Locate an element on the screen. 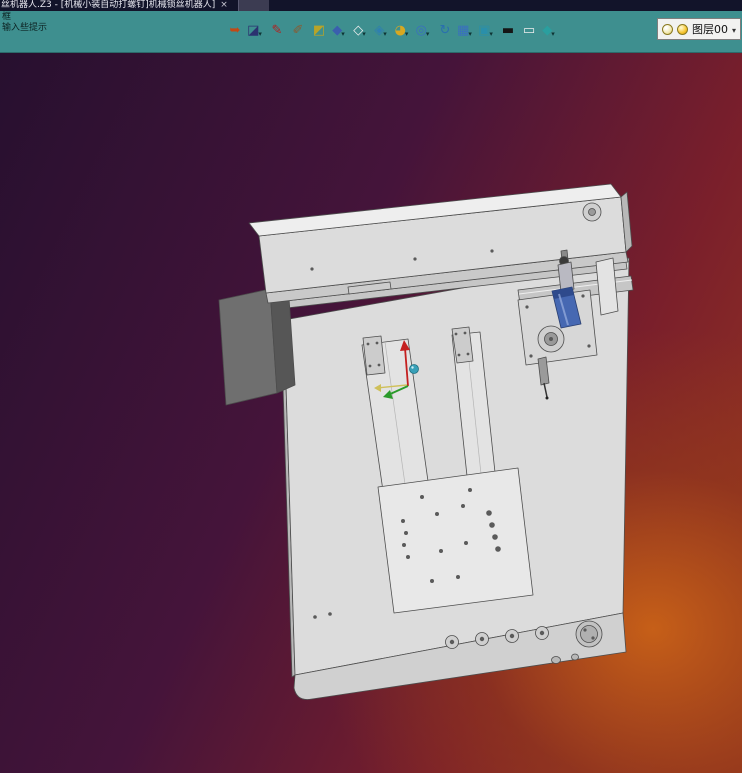 Image resolution: width=742 pixels, height=773 pixels. close-icon: × is located at coordinates (224, 5).